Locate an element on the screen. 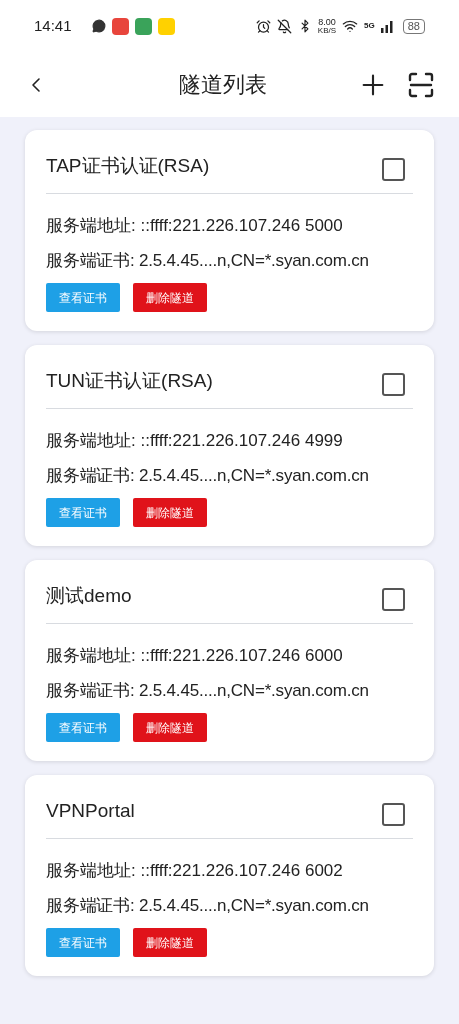  server-address: 服务端地址: ::ffff:221.226.107.246 5000 is located at coordinates (195, 226).